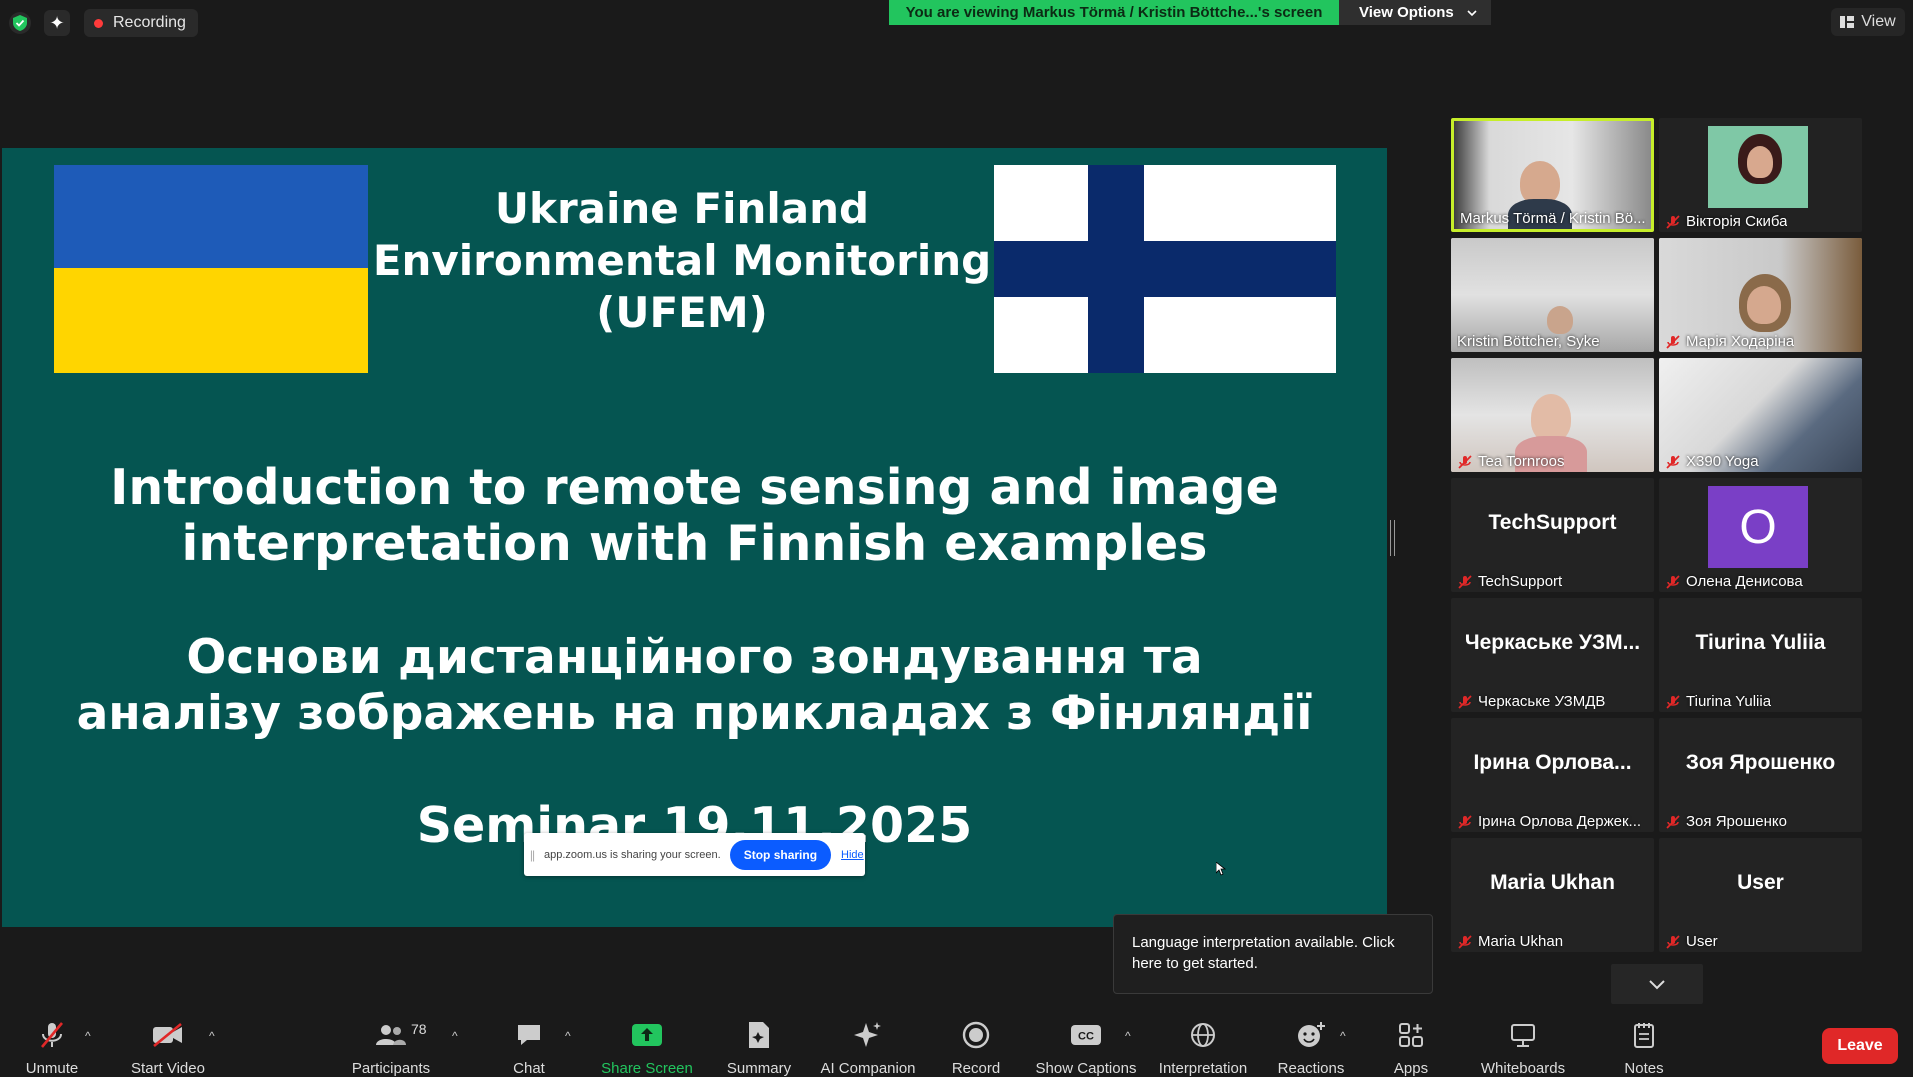  I want to click on chat-button: Chat, so click(529, 1041).